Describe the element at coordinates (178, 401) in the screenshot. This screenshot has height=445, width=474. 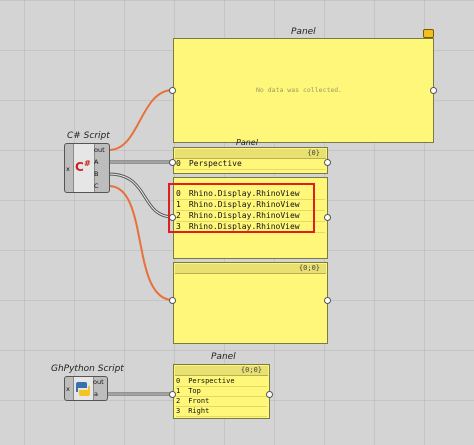
I see `row-index: 2` at that location.